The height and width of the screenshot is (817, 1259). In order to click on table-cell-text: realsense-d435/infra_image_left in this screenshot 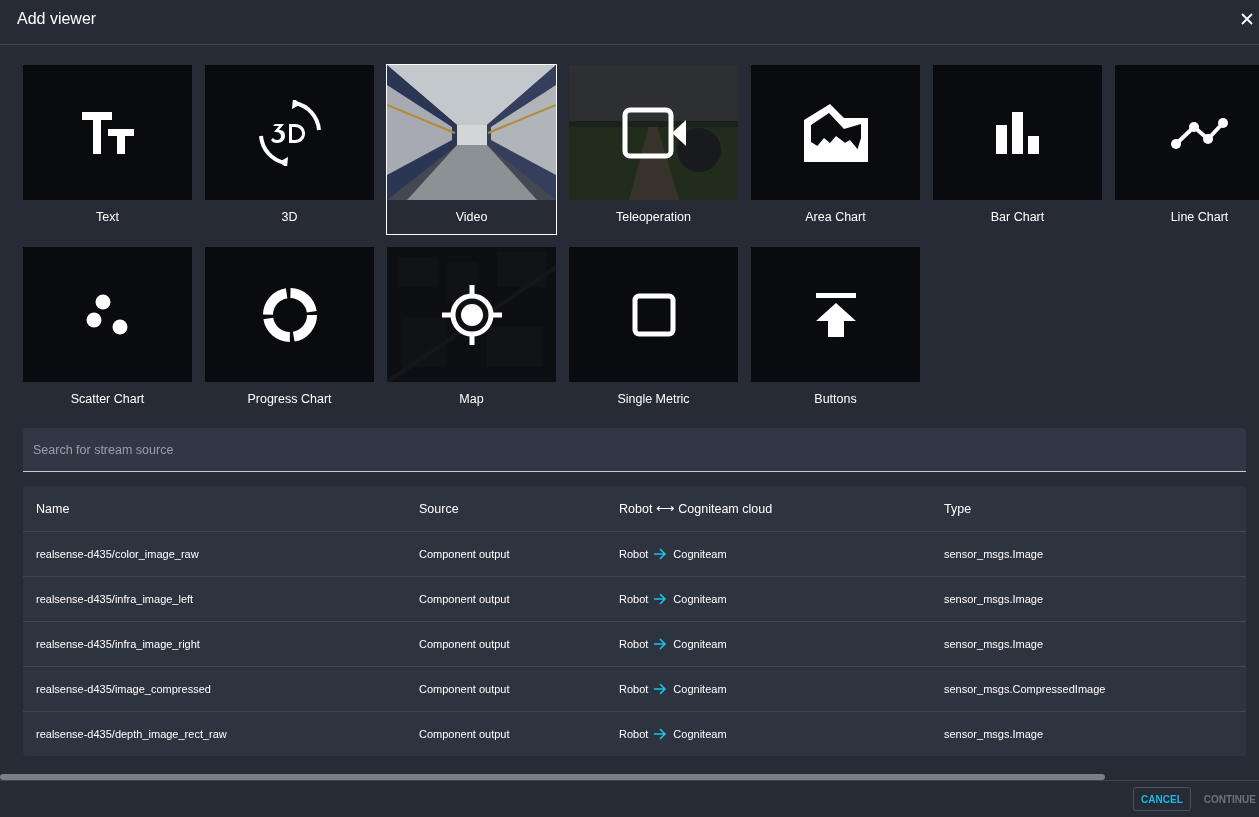, I will do `click(115, 599)`.